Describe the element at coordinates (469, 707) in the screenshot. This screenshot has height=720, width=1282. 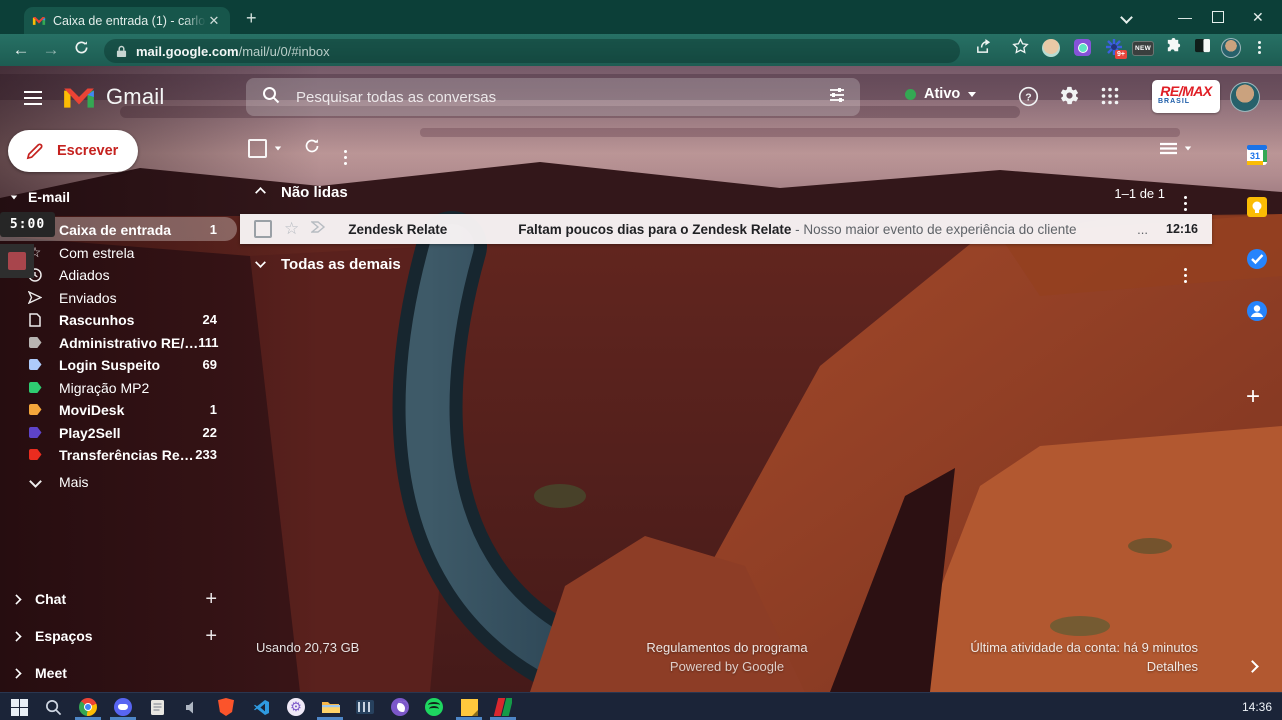
I see `sticky-notes-icon` at that location.